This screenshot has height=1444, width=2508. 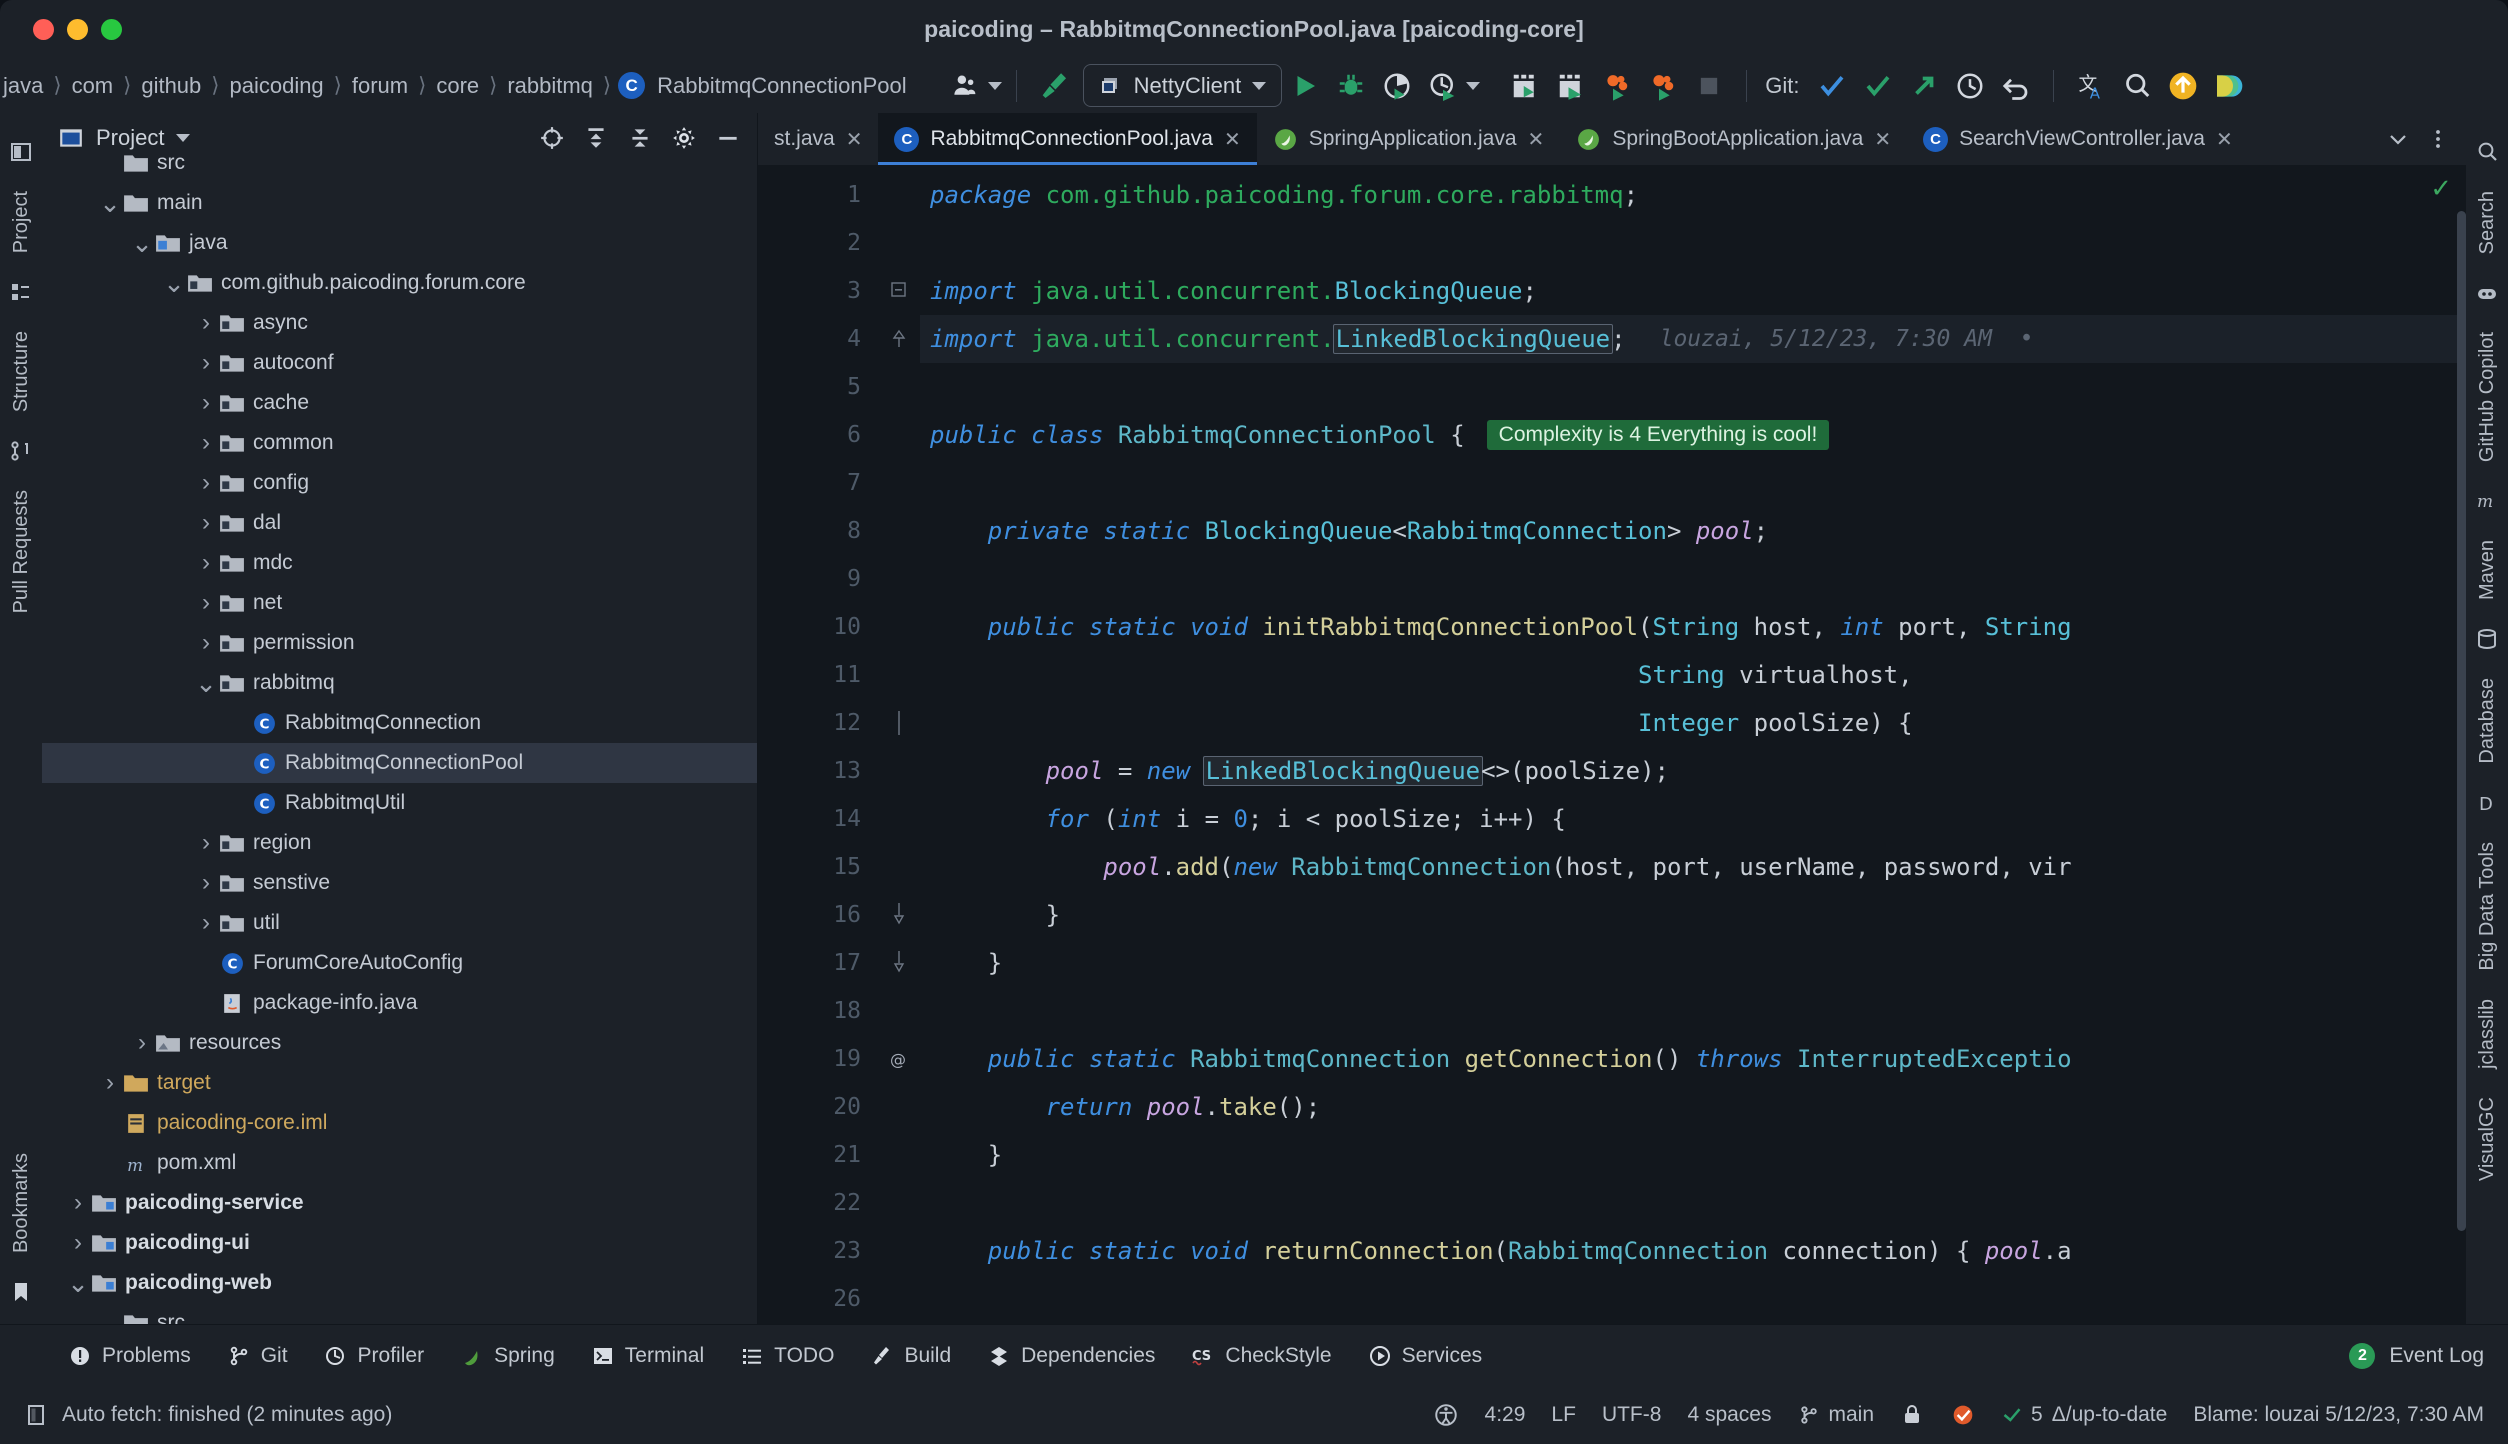 What do you see at coordinates (2487, 1034) in the screenshot?
I see `sidebar-item-jclasslib: jclasslib` at bounding box center [2487, 1034].